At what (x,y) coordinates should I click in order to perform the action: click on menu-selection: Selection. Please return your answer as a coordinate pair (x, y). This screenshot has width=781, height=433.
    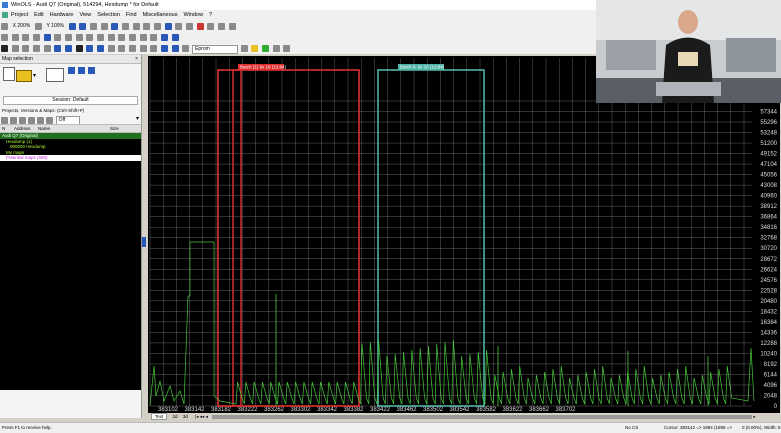
    Looking at the image, I should click on (108, 15).